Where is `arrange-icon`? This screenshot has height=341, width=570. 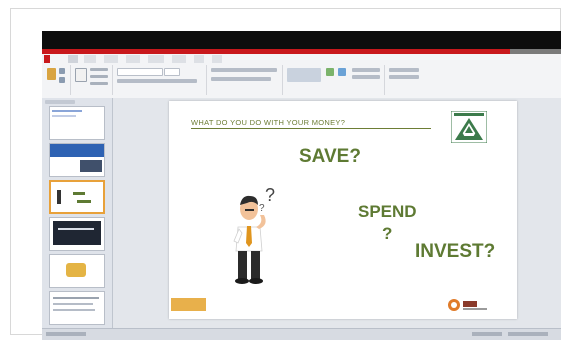 arrange-icon is located at coordinates (330, 72).